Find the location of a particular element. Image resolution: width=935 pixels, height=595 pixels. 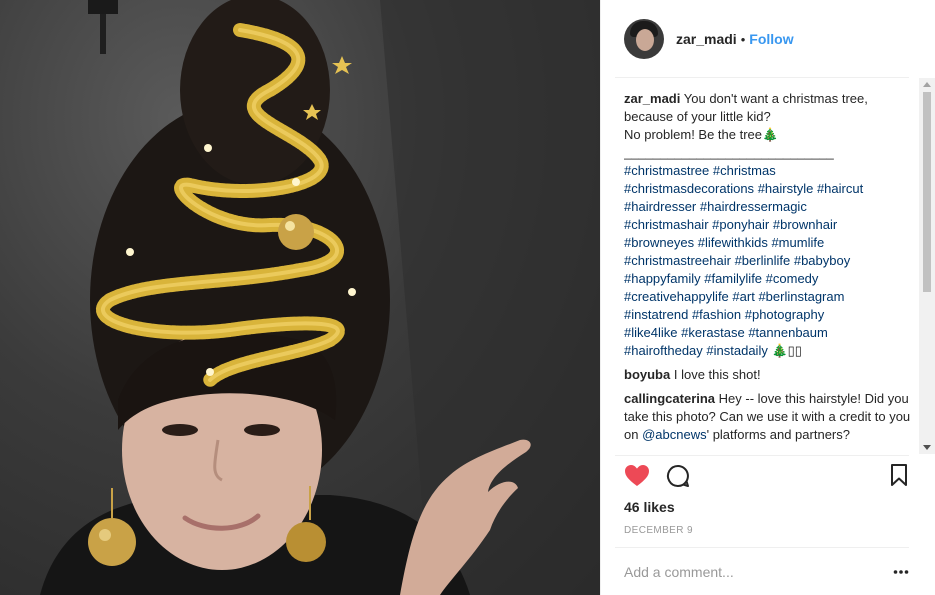

comment-bubble-icon is located at coordinates (678, 477).